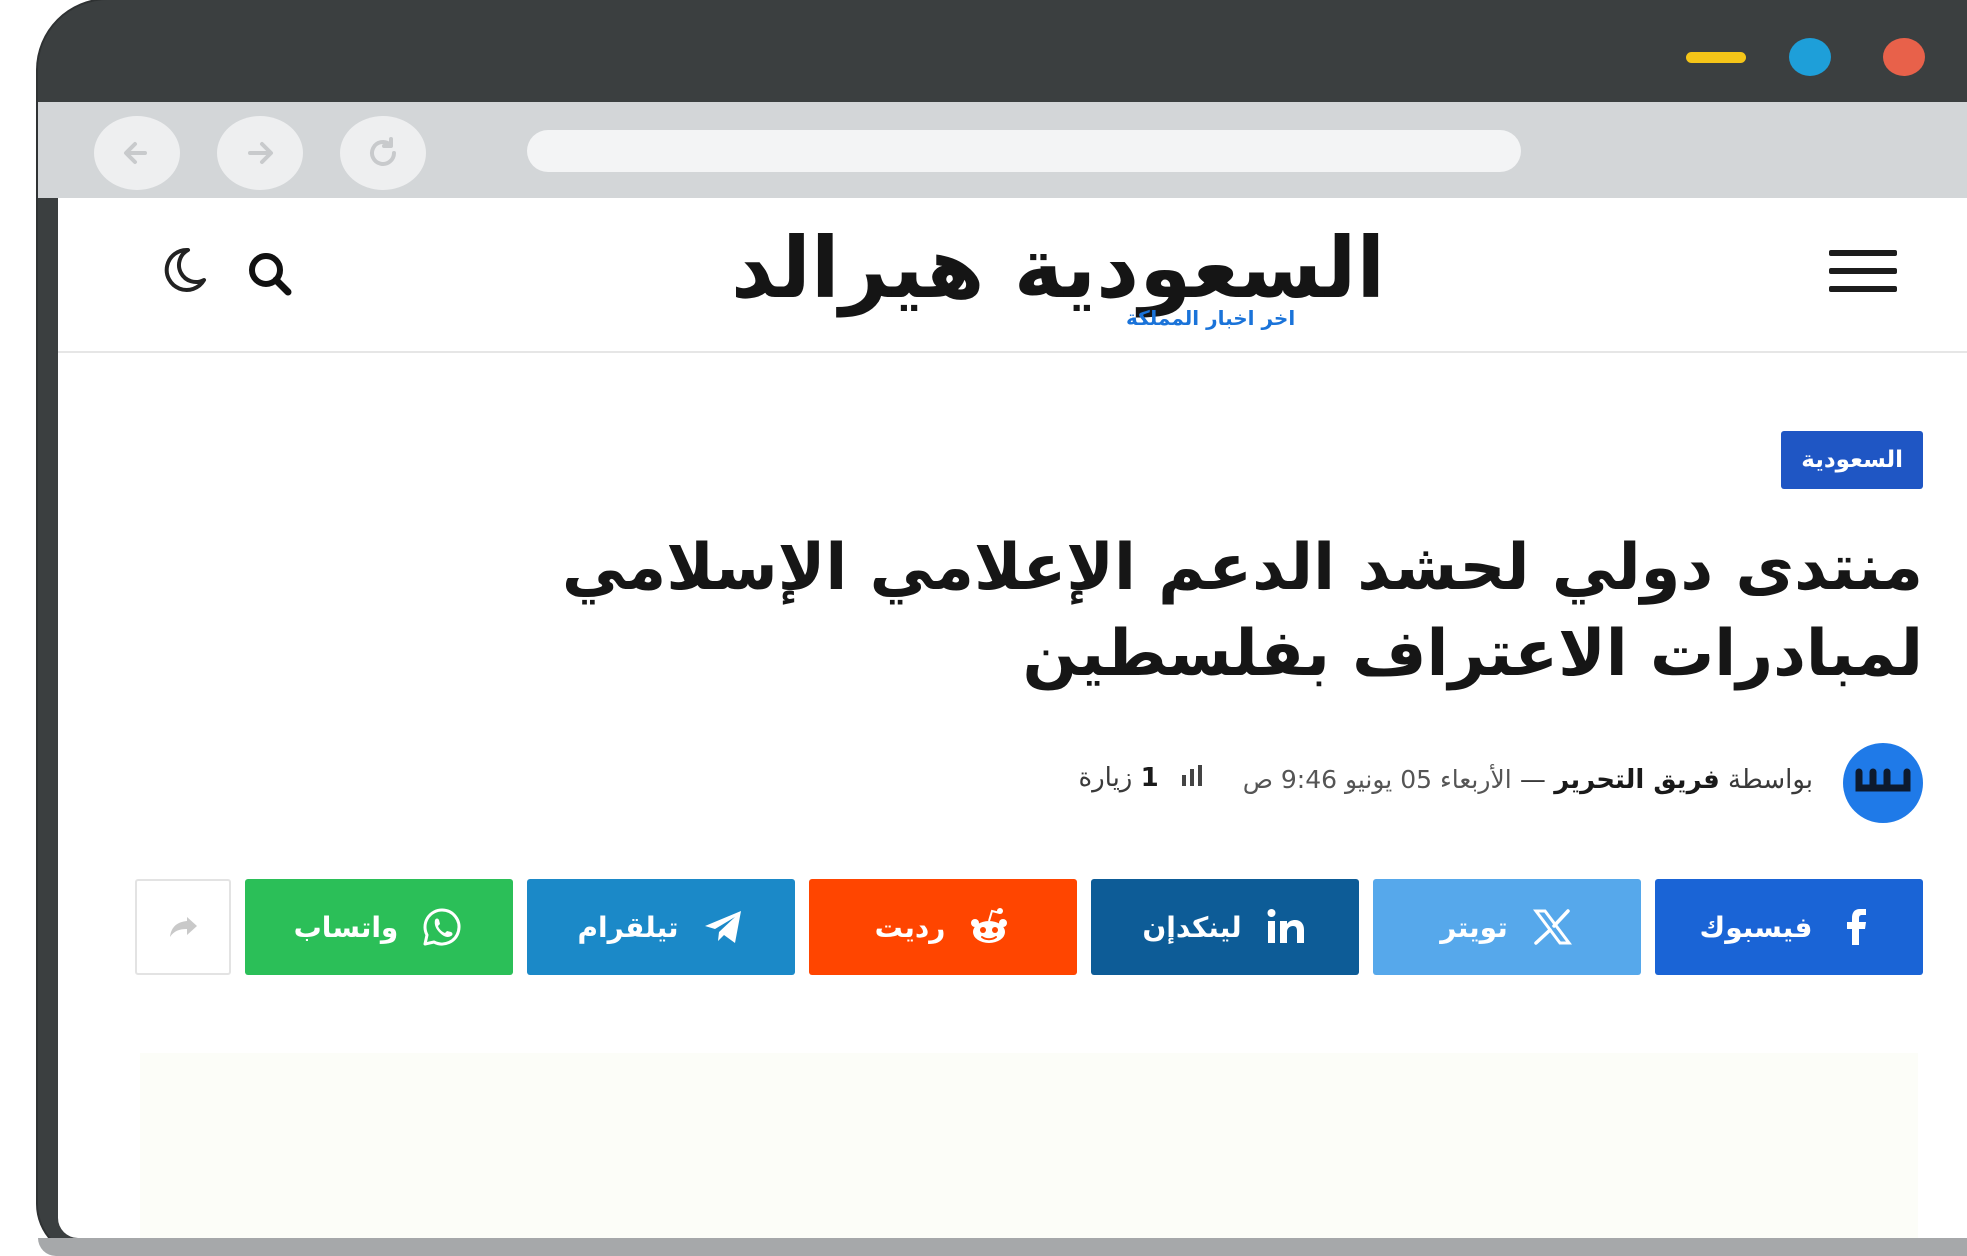  Describe the element at coordinates (1192, 927) in the screenshot. I see `share-linkedin-label: لينكدإن` at that location.